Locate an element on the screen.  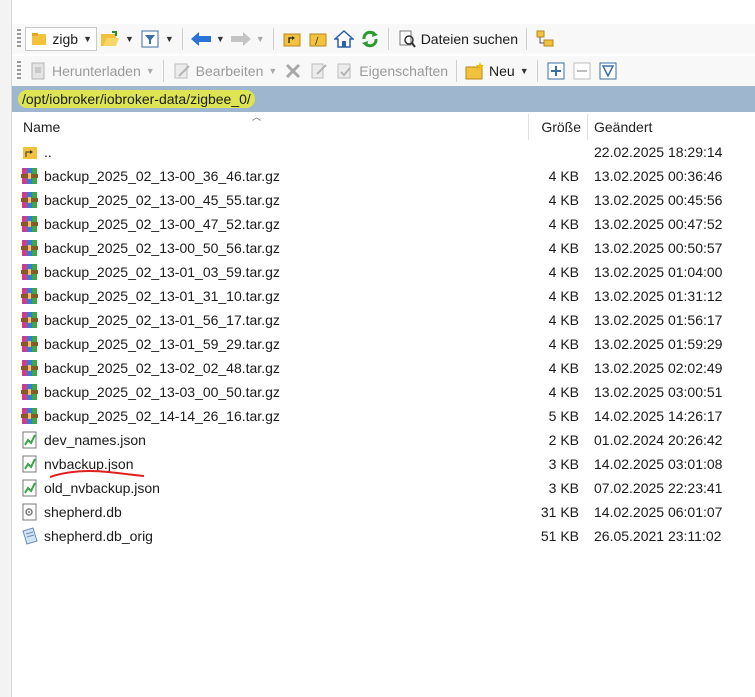
file-modified: 22.02.2025 18:29:14 is located at coordinates (658, 152).